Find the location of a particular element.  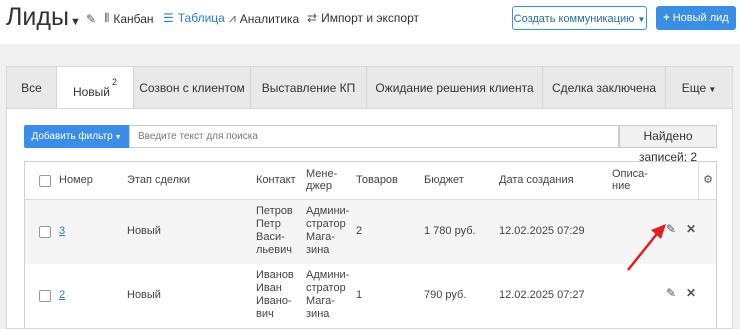

lead-number-link: 2 is located at coordinates (62, 295).